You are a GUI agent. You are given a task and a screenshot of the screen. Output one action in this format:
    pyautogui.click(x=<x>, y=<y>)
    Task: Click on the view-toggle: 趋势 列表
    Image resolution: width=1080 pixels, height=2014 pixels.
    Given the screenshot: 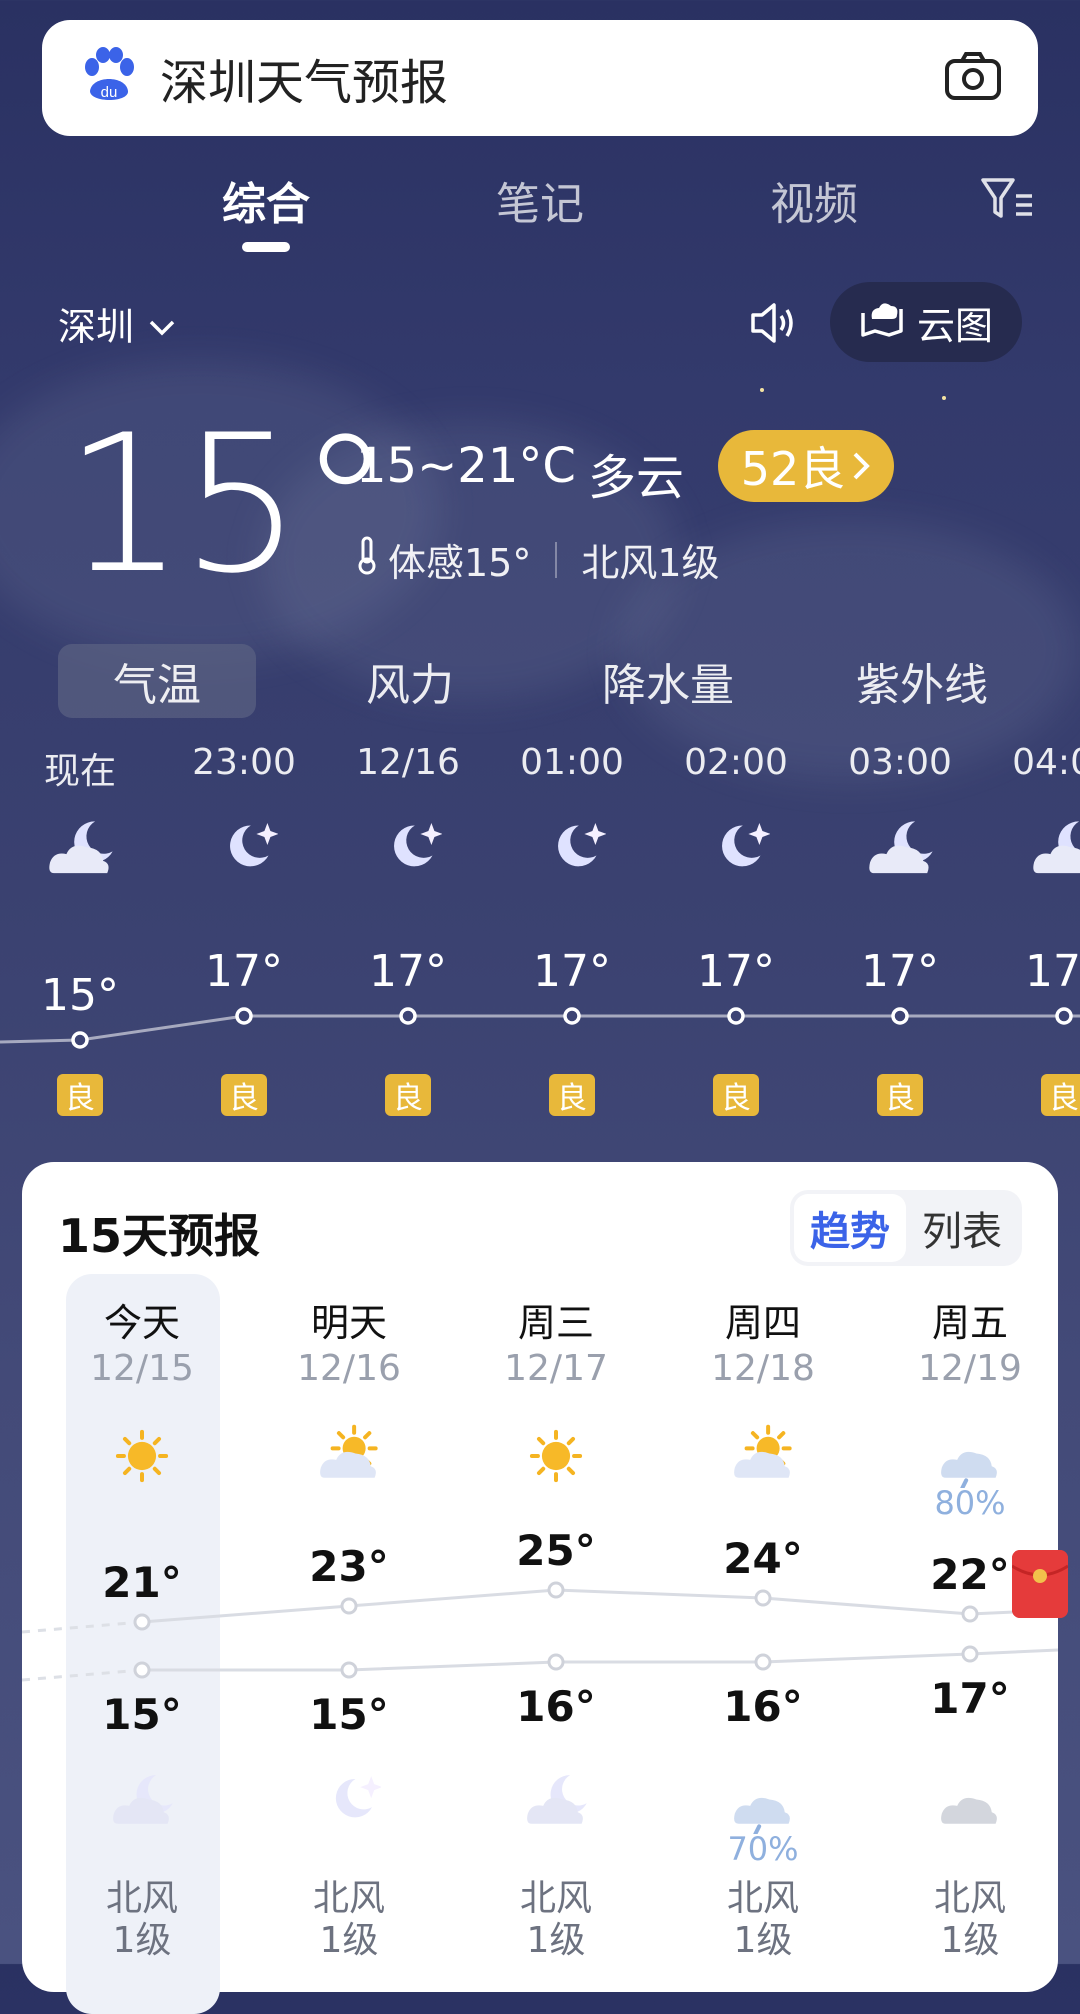 What is the action you would take?
    pyautogui.click(x=906, y=1228)
    